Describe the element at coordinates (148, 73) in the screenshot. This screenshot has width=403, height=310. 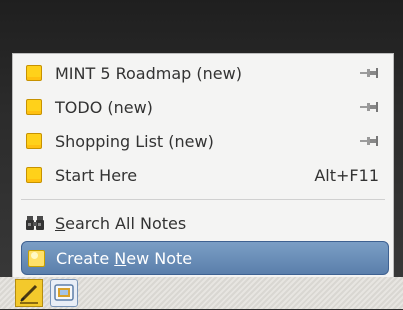
I see `menu-item-label: MINT 5 Roadmap (new)` at that location.